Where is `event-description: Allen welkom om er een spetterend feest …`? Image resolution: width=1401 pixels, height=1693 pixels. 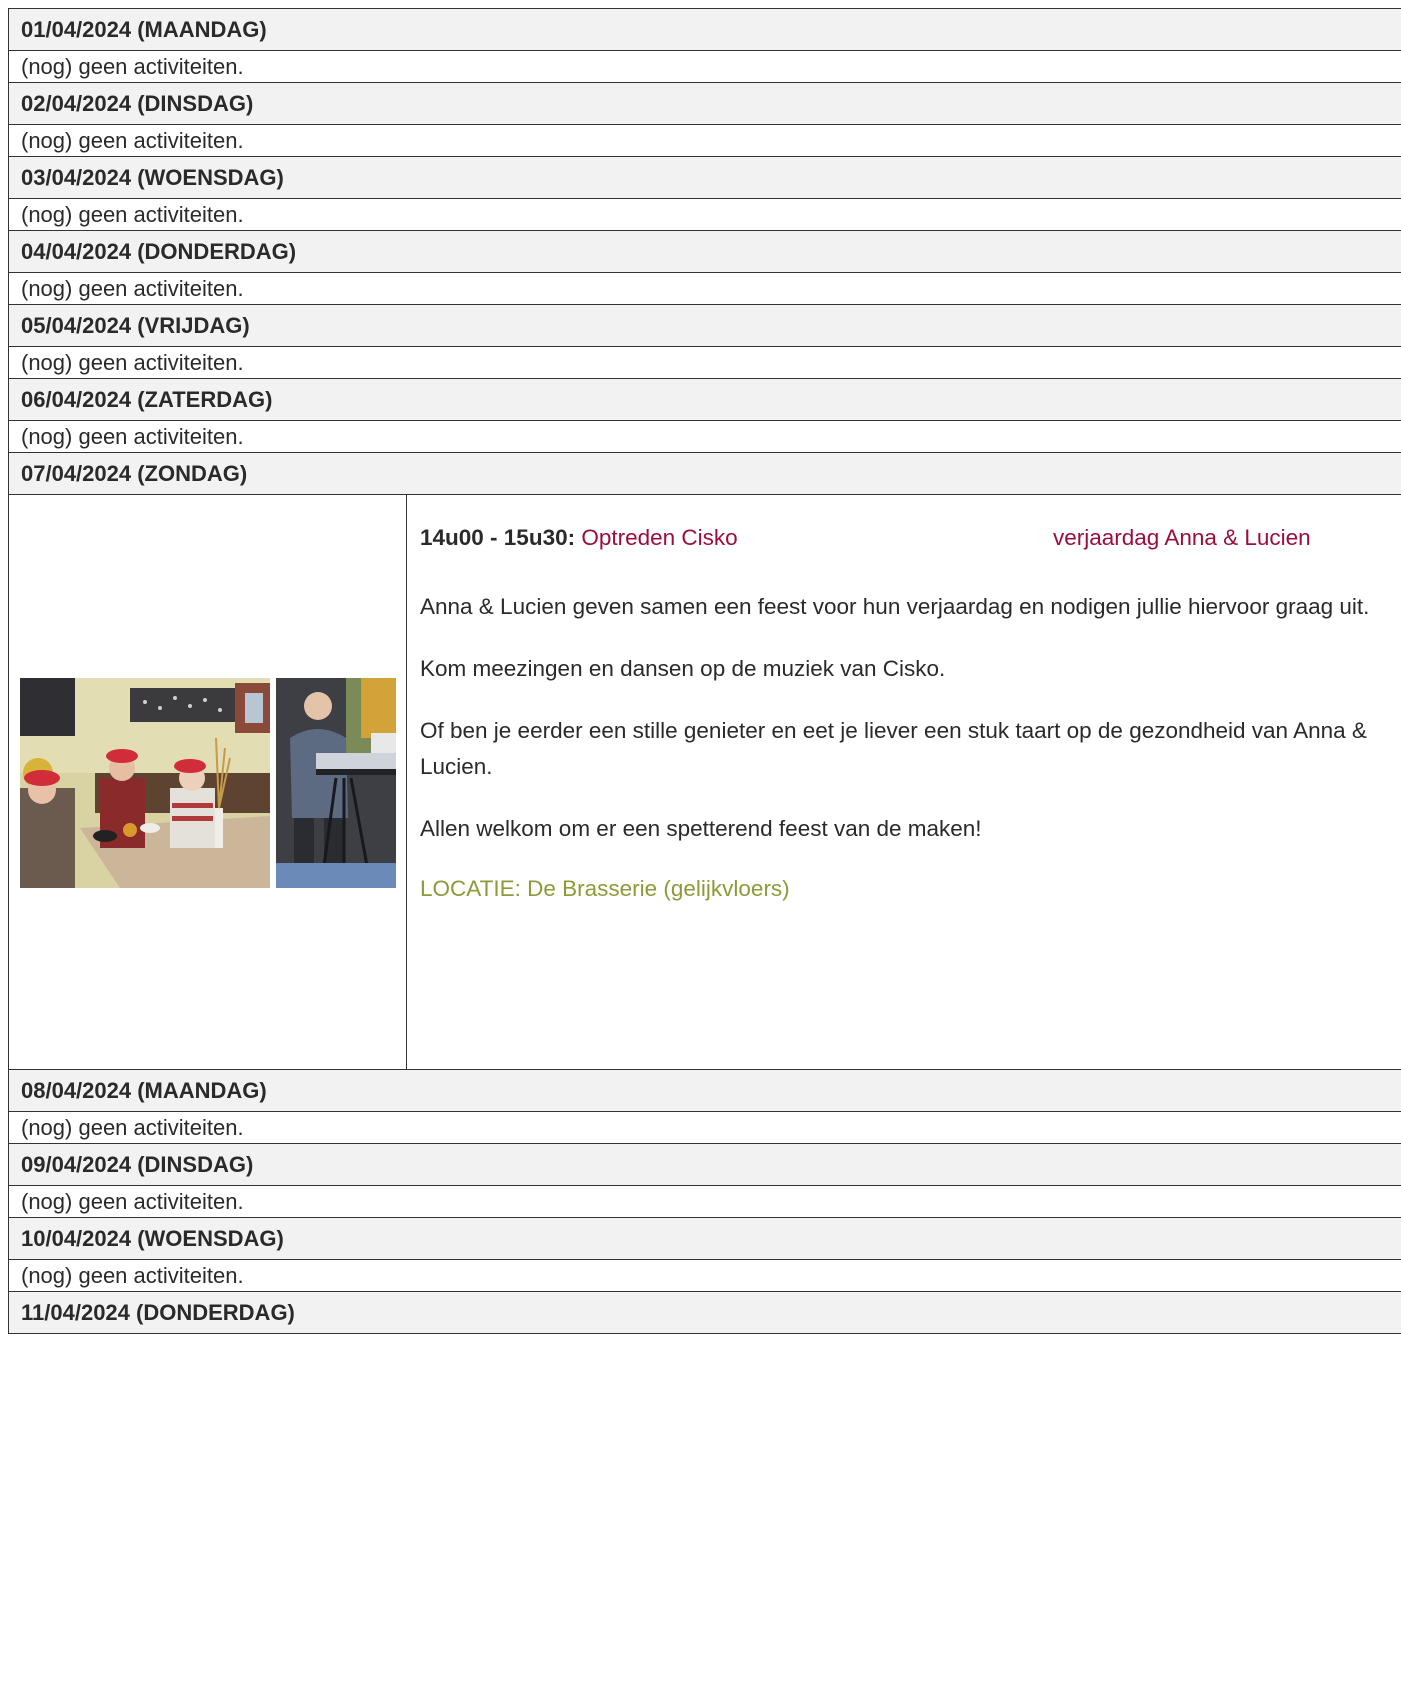
event-description: Allen welkom om er een spetterend feest … is located at coordinates (701, 828).